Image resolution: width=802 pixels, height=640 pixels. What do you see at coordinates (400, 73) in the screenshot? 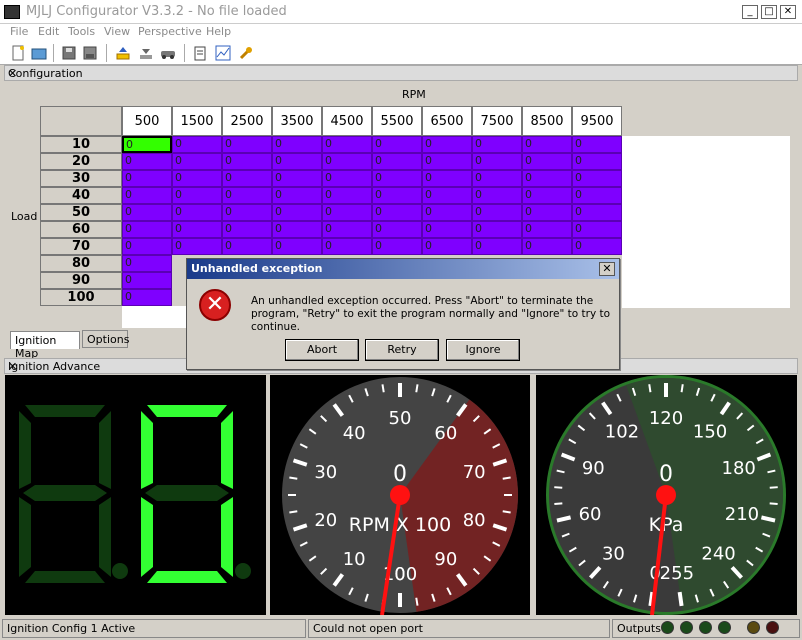
I see `configuration-close-icon: ✕` at bounding box center [400, 73].